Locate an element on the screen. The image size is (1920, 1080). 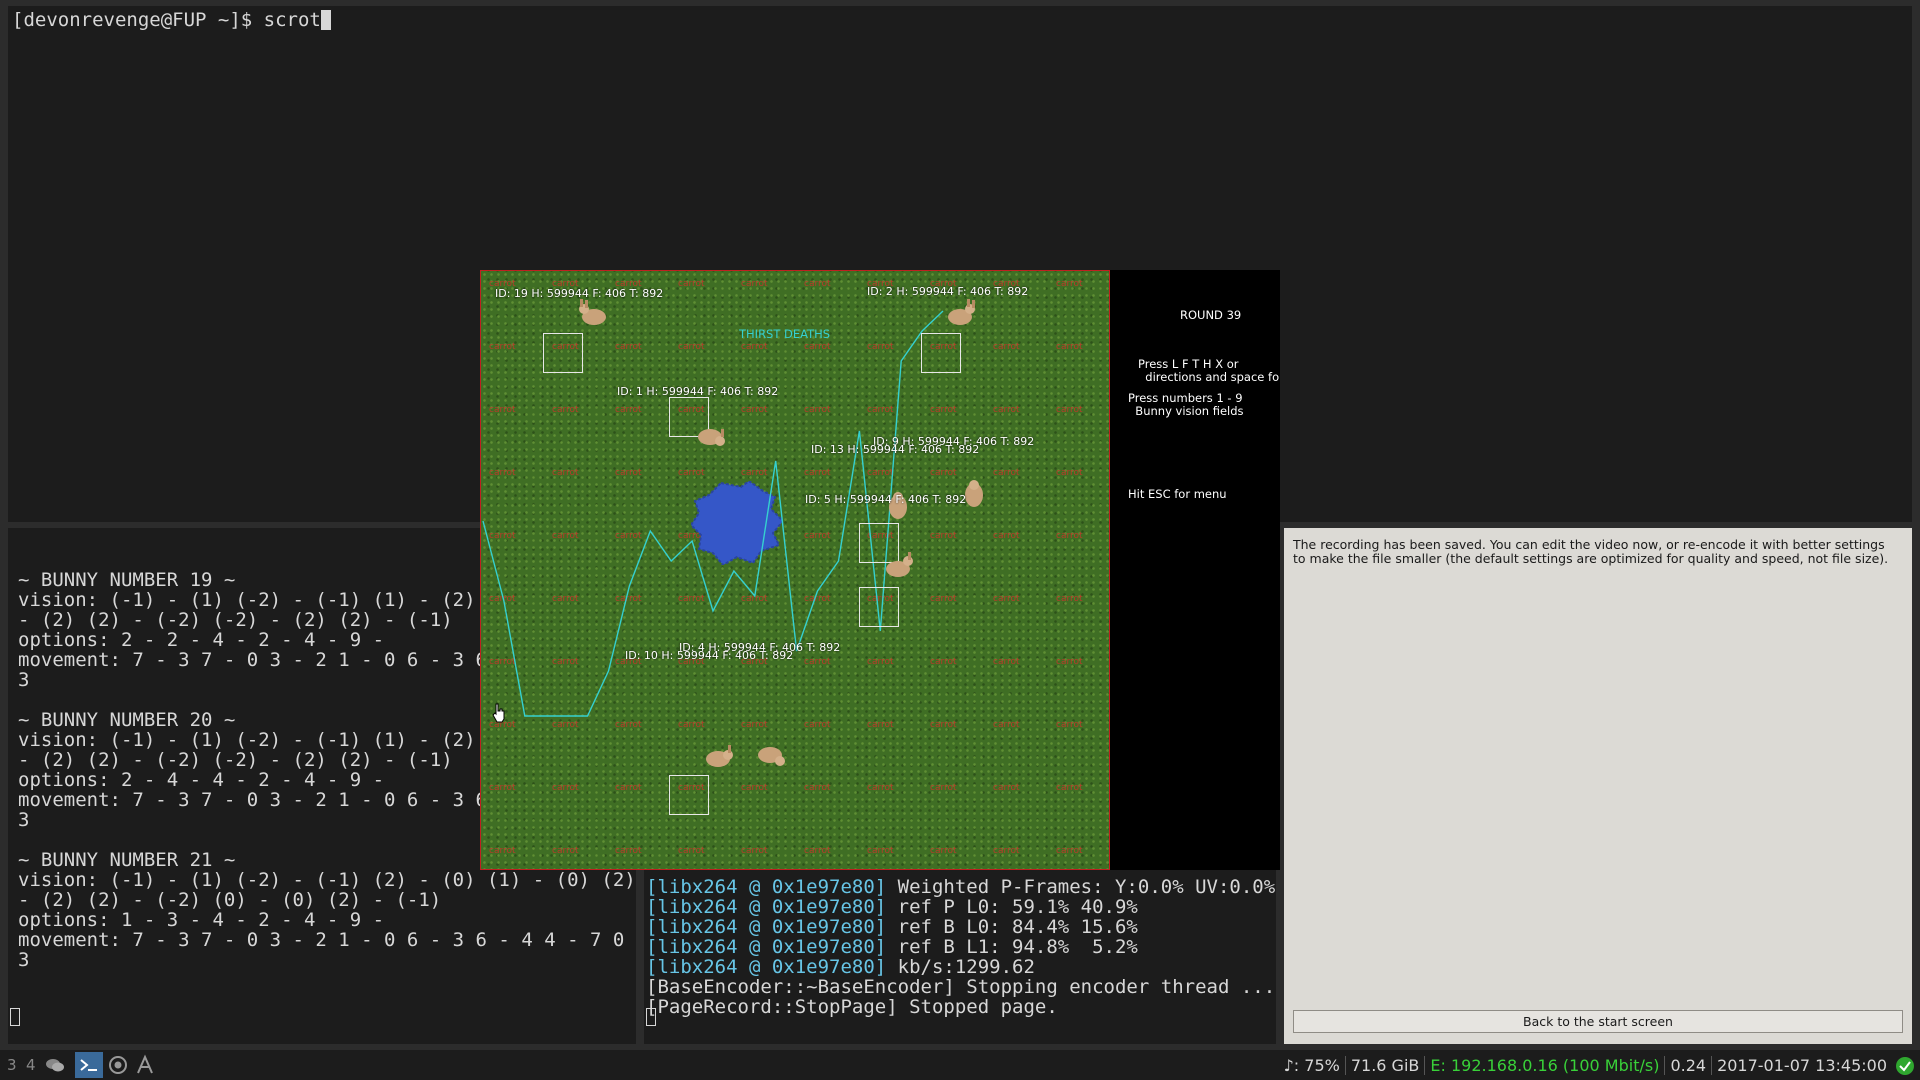
mouse-pointer-icon is located at coordinates (498, 713).